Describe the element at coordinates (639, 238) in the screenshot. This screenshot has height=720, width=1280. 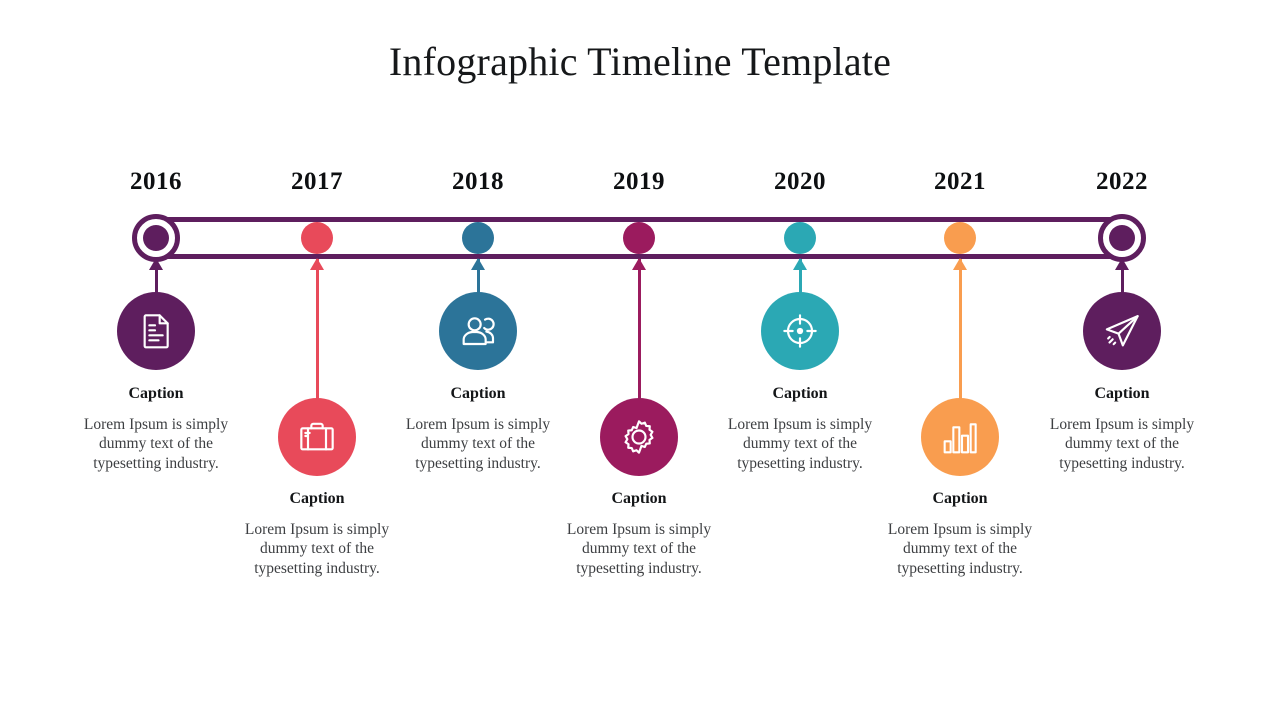
I see `timeline-dot-2019` at that location.